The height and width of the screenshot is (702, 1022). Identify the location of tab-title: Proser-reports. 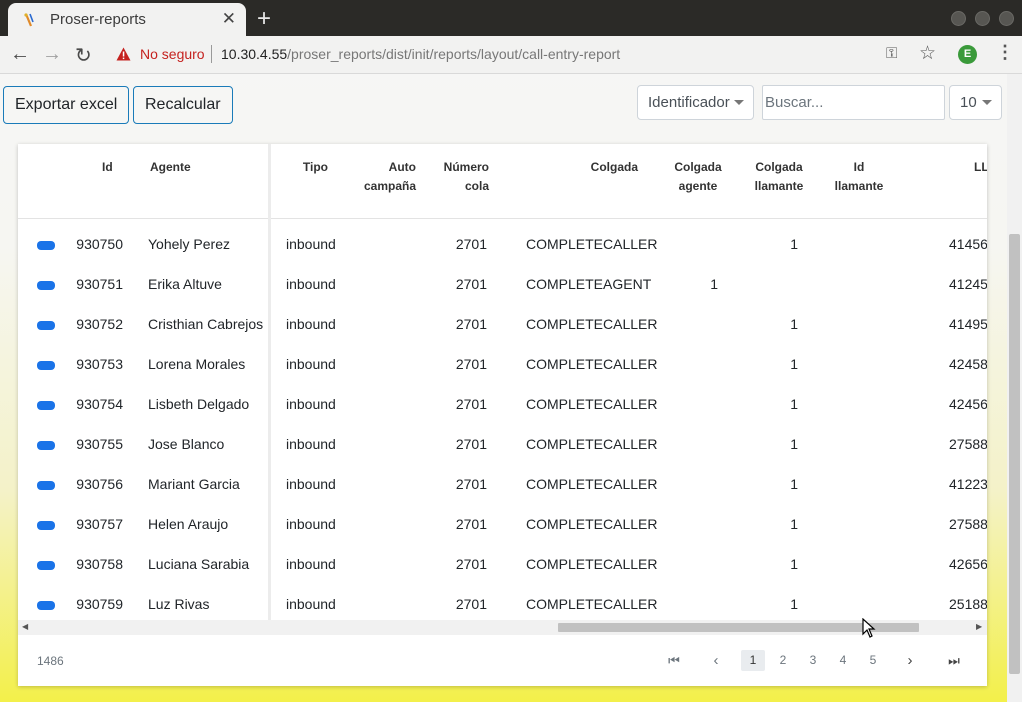
(98, 19).